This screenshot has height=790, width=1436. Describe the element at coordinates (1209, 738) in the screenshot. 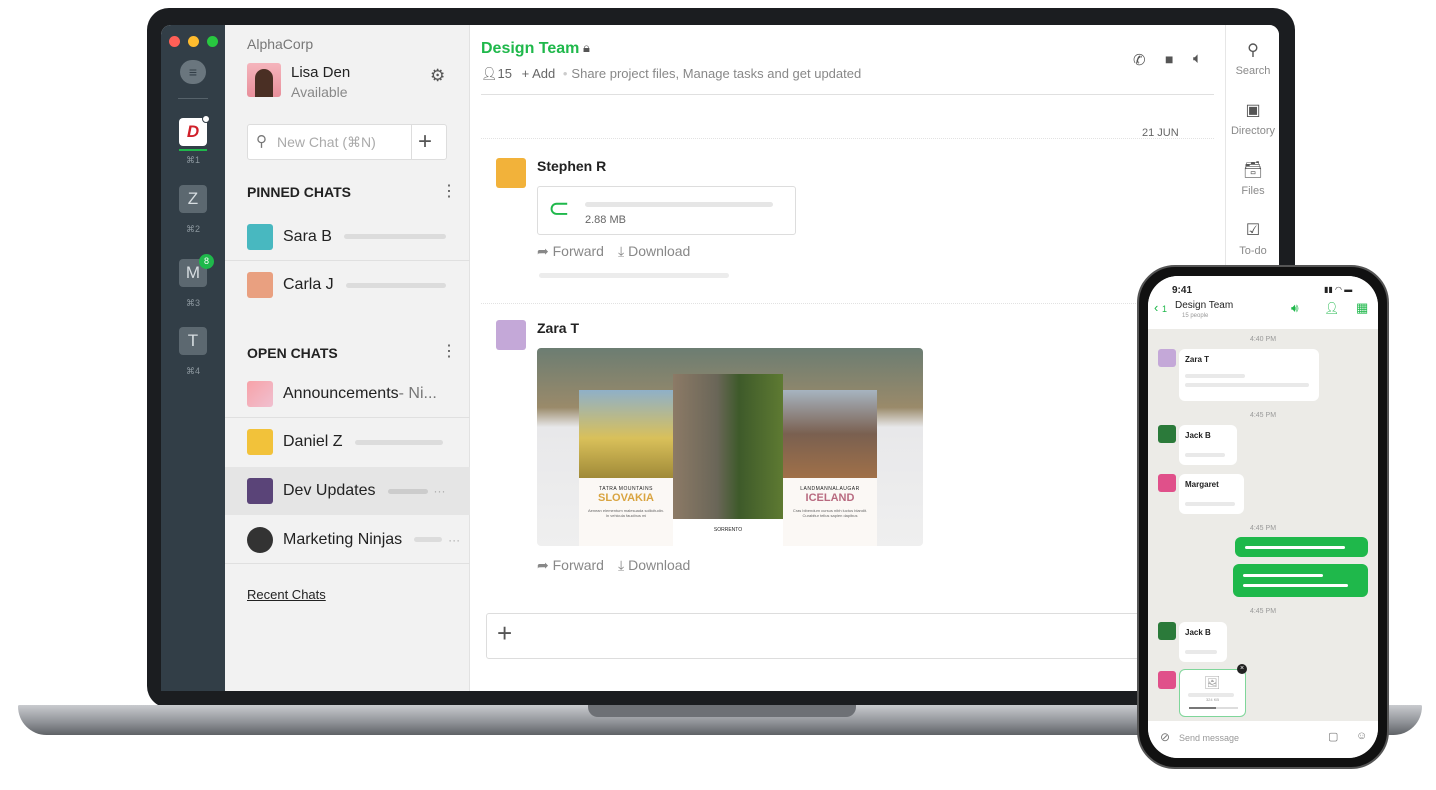

I see `message-input: Send message` at that location.